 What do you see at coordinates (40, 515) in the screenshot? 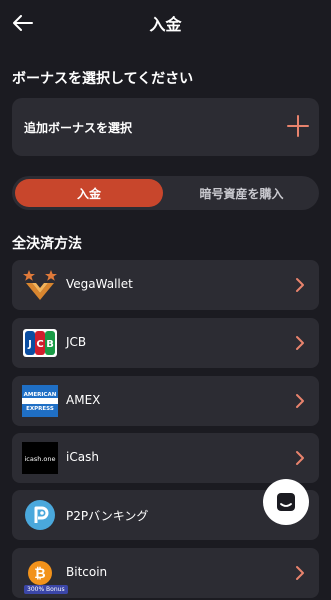
I see `p2p-logo-icon` at bounding box center [40, 515].